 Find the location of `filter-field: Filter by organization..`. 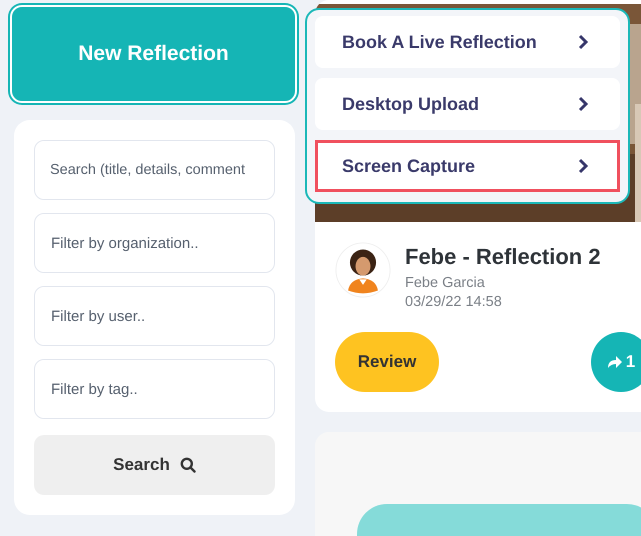

filter-field: Filter by organization.. is located at coordinates (154, 243).